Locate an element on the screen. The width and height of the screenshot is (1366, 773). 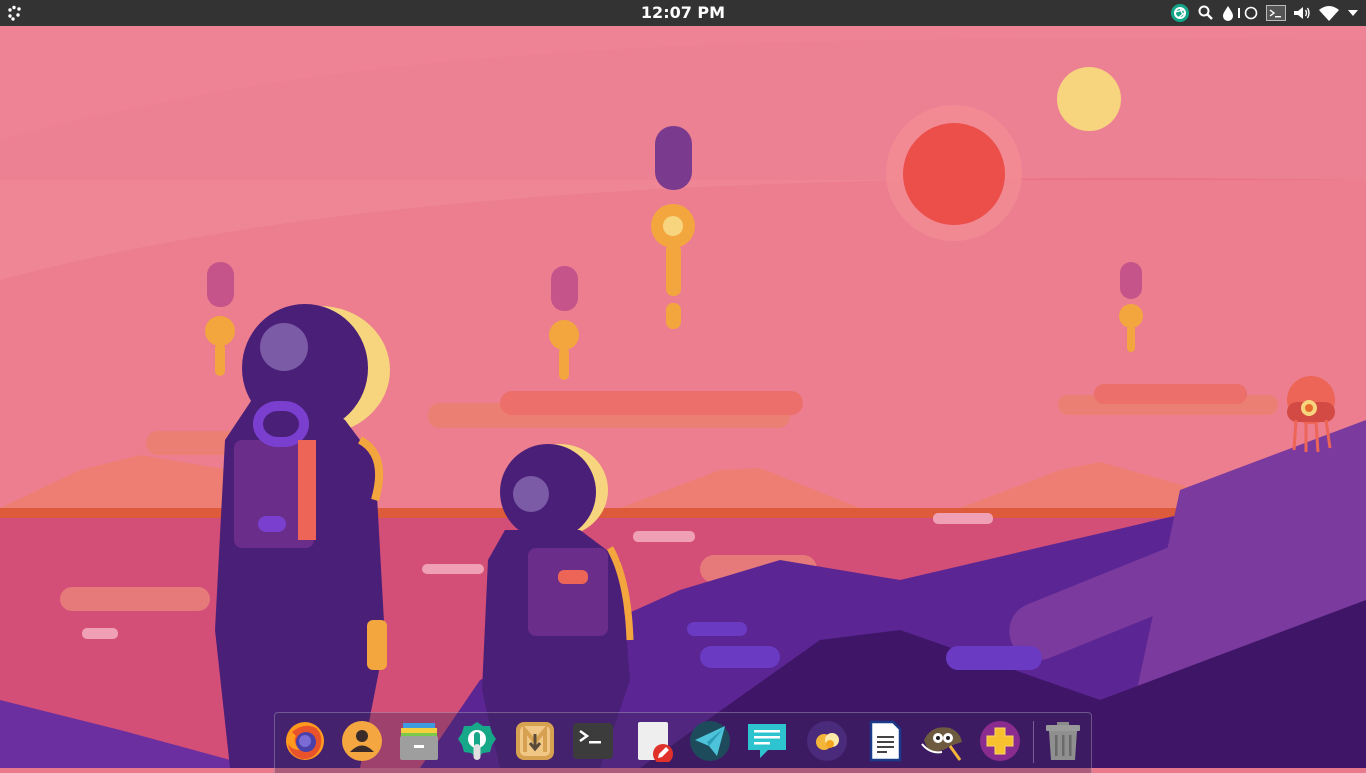
volume-icon is located at coordinates (1302, 13).